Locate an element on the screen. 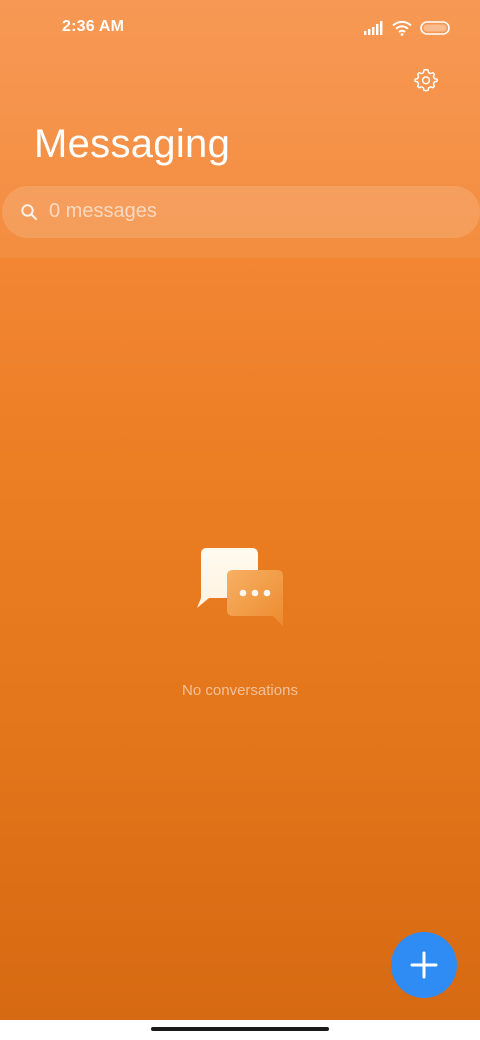 This screenshot has height=1040, width=480. home-indicator is located at coordinates (240, 1029).